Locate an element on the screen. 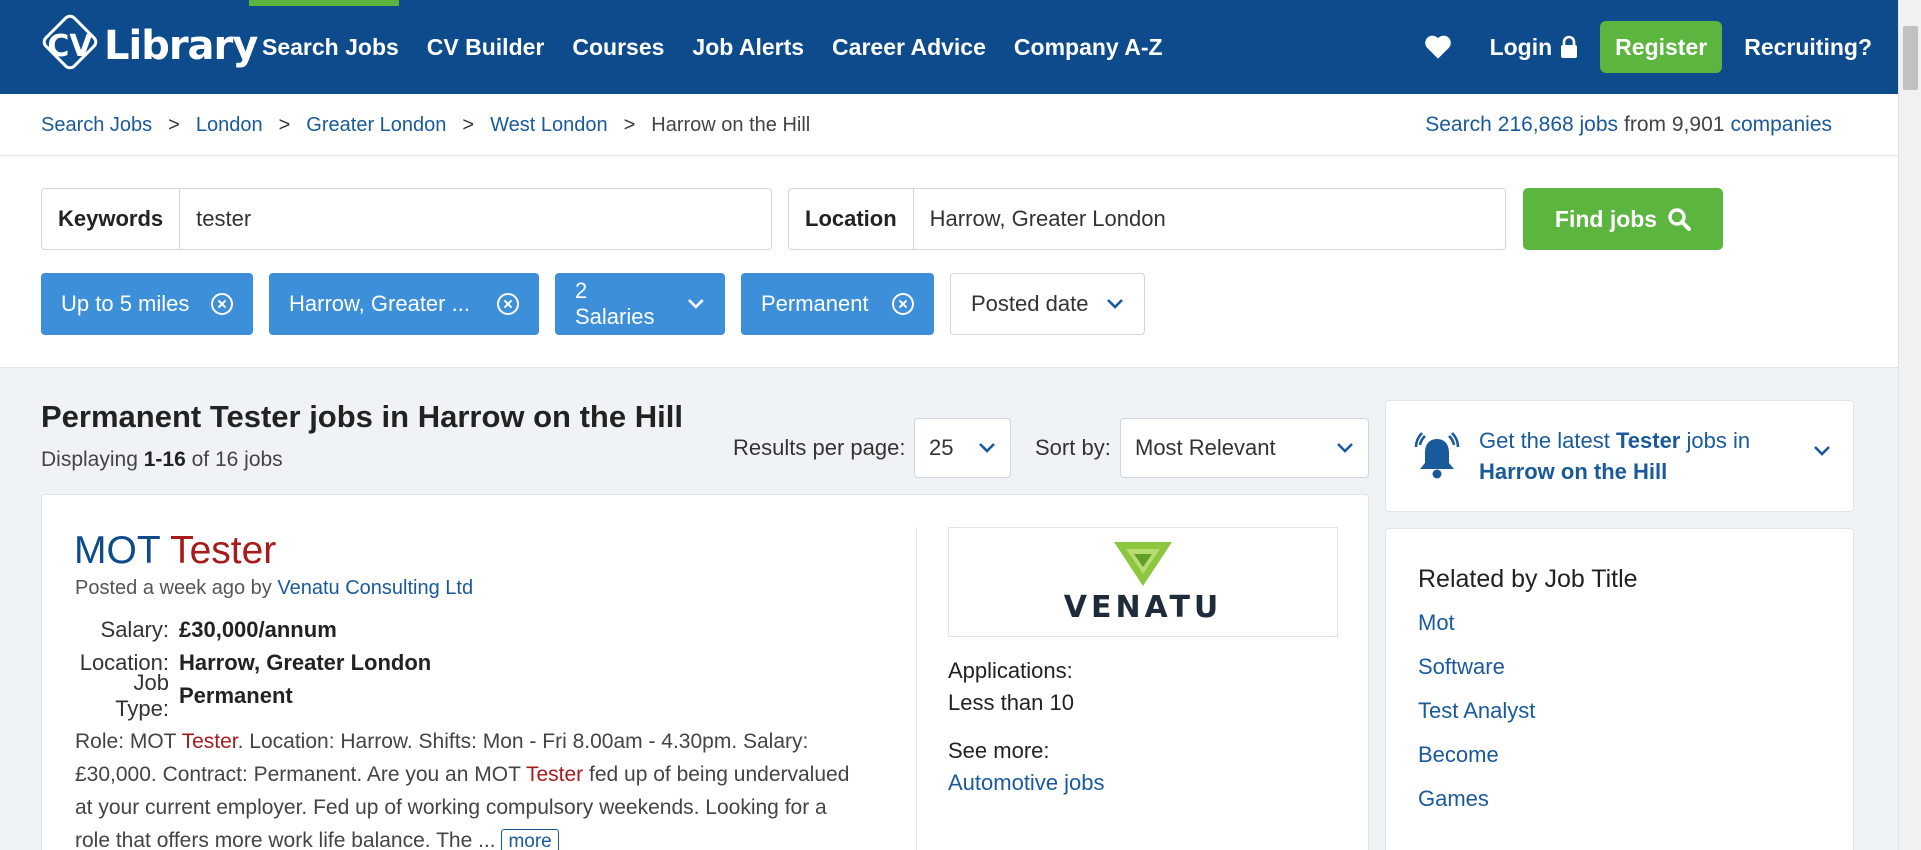  job-salary-row: Salary: £30,000/annum is located at coordinates (253, 629).